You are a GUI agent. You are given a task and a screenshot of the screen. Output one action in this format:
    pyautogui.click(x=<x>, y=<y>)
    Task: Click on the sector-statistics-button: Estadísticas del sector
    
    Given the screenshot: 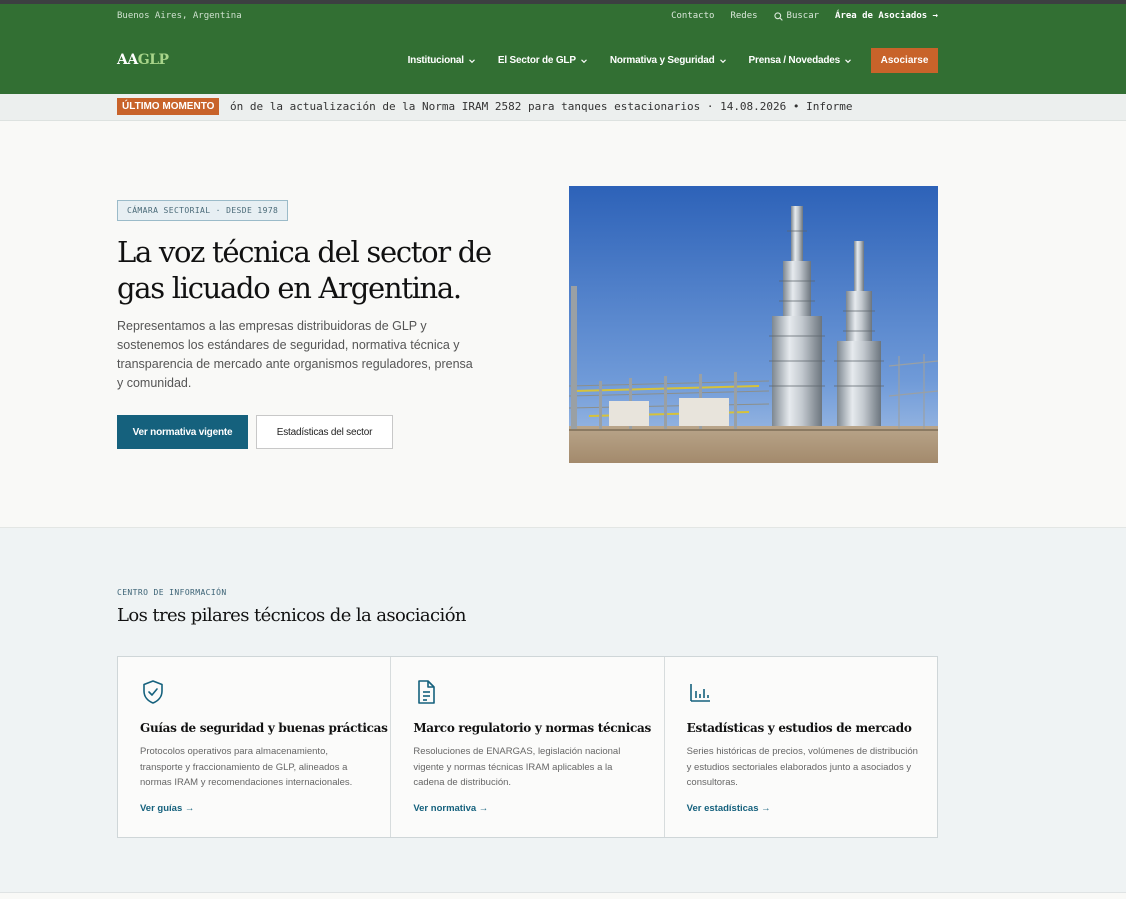 What is the action you would take?
    pyautogui.click(x=324, y=432)
    